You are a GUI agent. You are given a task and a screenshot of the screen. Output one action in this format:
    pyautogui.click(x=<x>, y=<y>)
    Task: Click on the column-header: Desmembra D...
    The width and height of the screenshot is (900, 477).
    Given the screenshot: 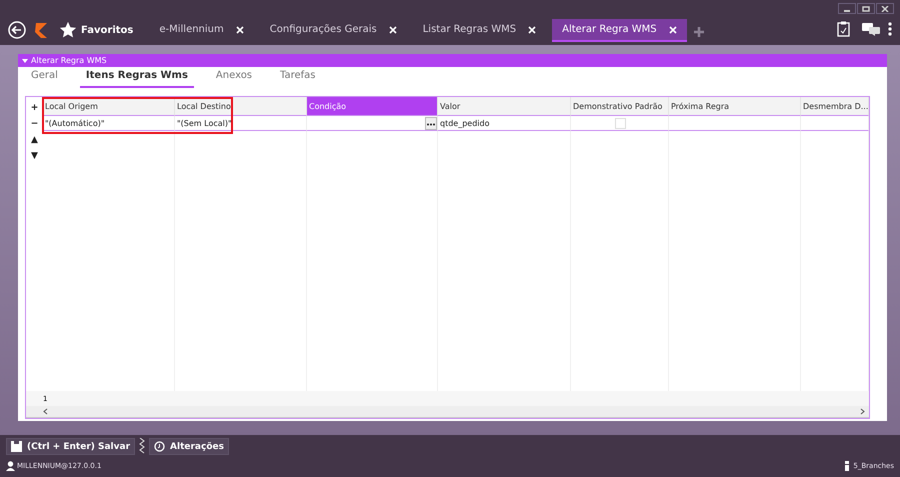 What is the action you would take?
    pyautogui.click(x=835, y=106)
    